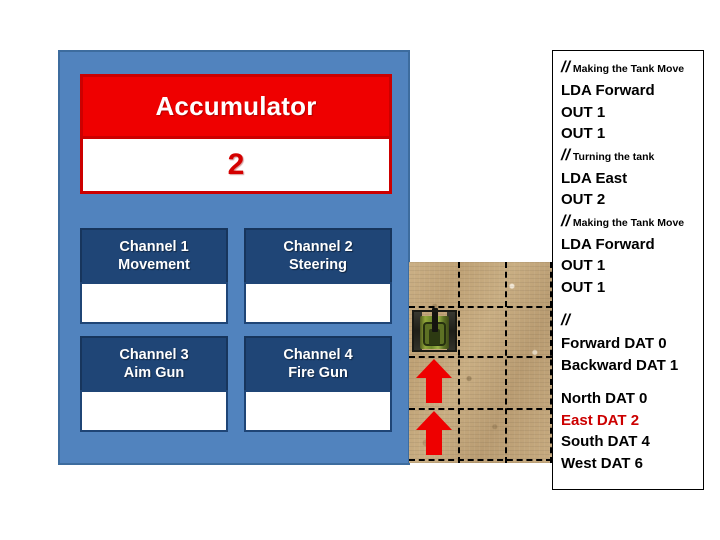  Describe the element at coordinates (318, 354) in the screenshot. I see `channel-4-title: Channel 4` at that location.